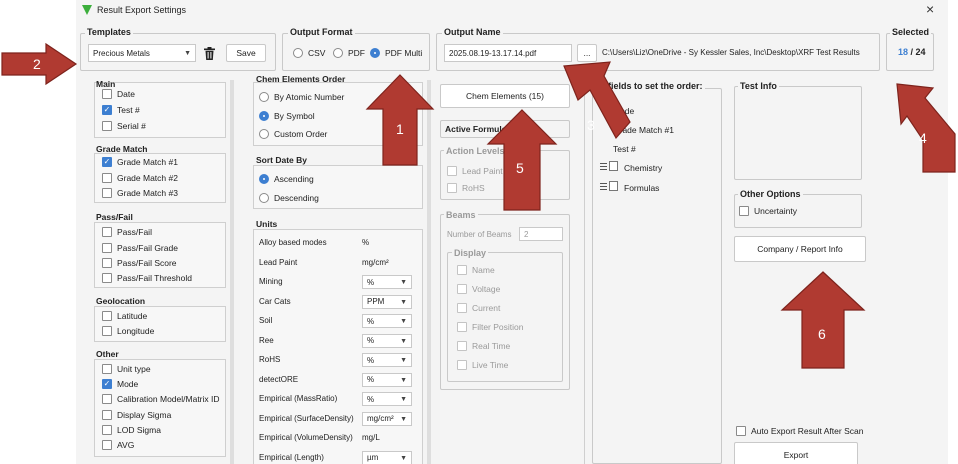 The height and width of the screenshot is (464, 958). Describe the element at coordinates (373, 457) in the screenshot. I see `units-row-value: µm` at that location.